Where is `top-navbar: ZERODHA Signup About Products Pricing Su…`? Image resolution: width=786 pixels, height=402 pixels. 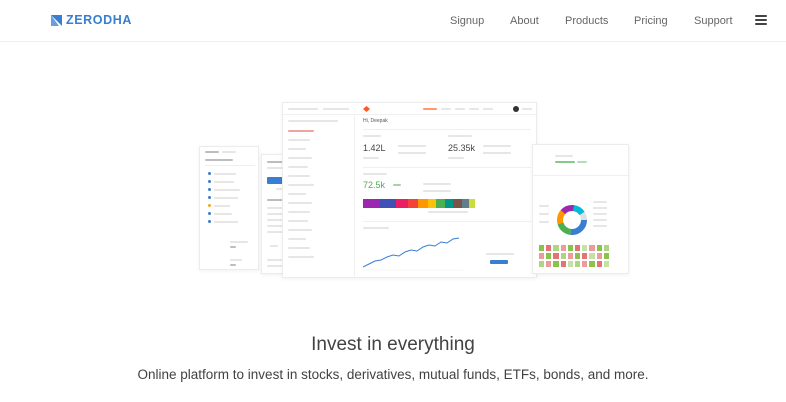 top-navbar: ZERODHA Signup About Products Pricing Su… is located at coordinates (393, 21).